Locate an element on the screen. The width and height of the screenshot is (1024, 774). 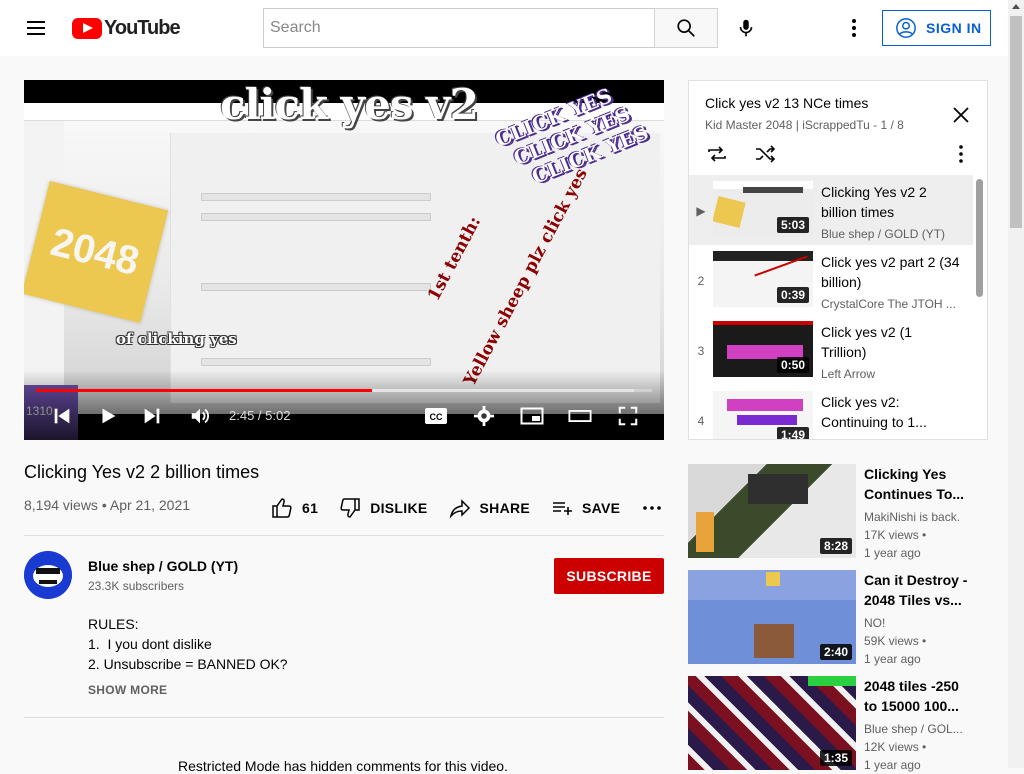
play-button is located at coordinates (108, 416).